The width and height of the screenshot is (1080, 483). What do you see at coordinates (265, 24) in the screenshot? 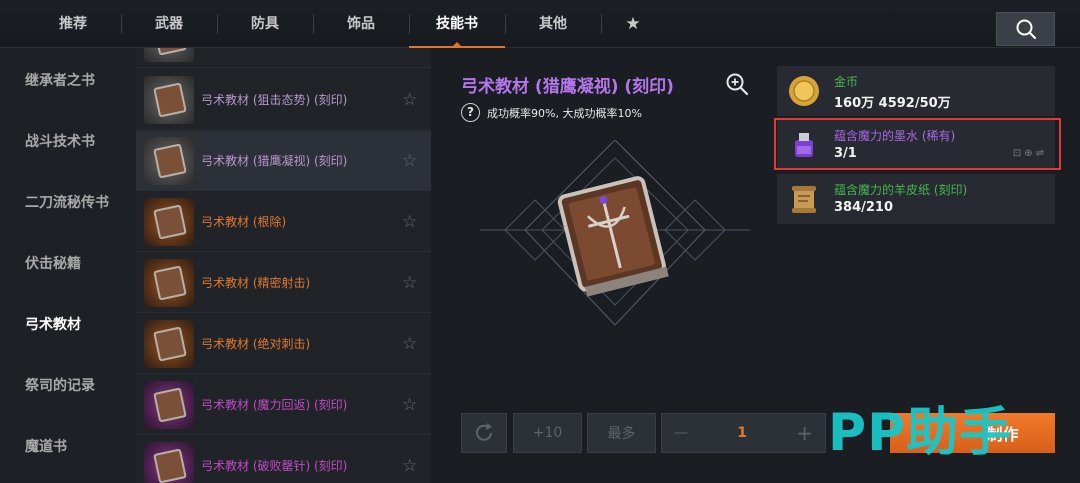
I see `tab-armor: 防具` at bounding box center [265, 24].